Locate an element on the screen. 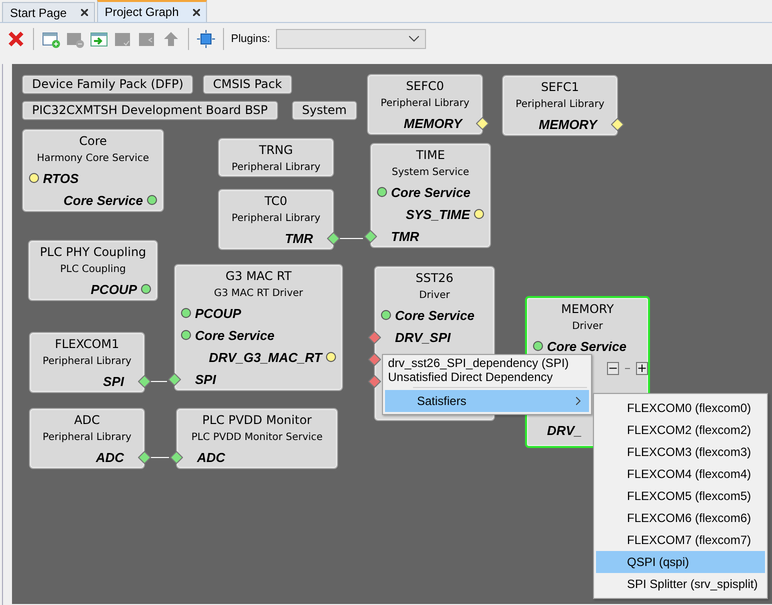 Image resolution: width=772 pixels, height=605 pixels. port-label: SYS_TIME is located at coordinates (438, 214).